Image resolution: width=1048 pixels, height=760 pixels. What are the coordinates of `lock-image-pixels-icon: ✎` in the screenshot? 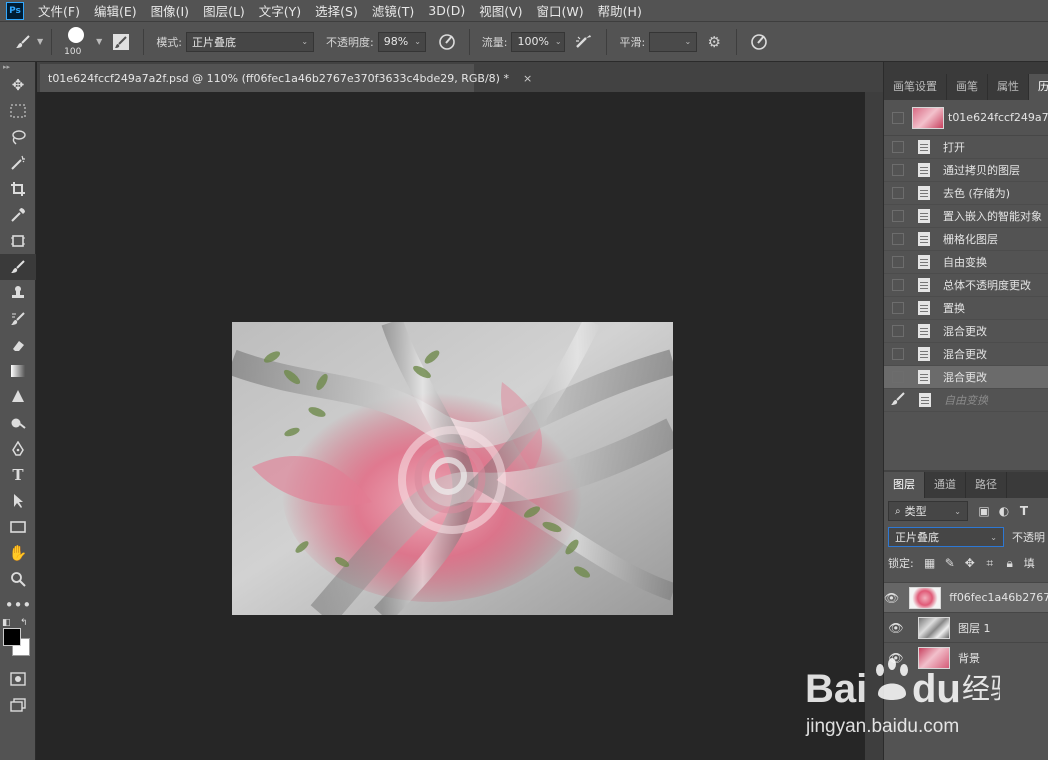 It's located at (950, 563).